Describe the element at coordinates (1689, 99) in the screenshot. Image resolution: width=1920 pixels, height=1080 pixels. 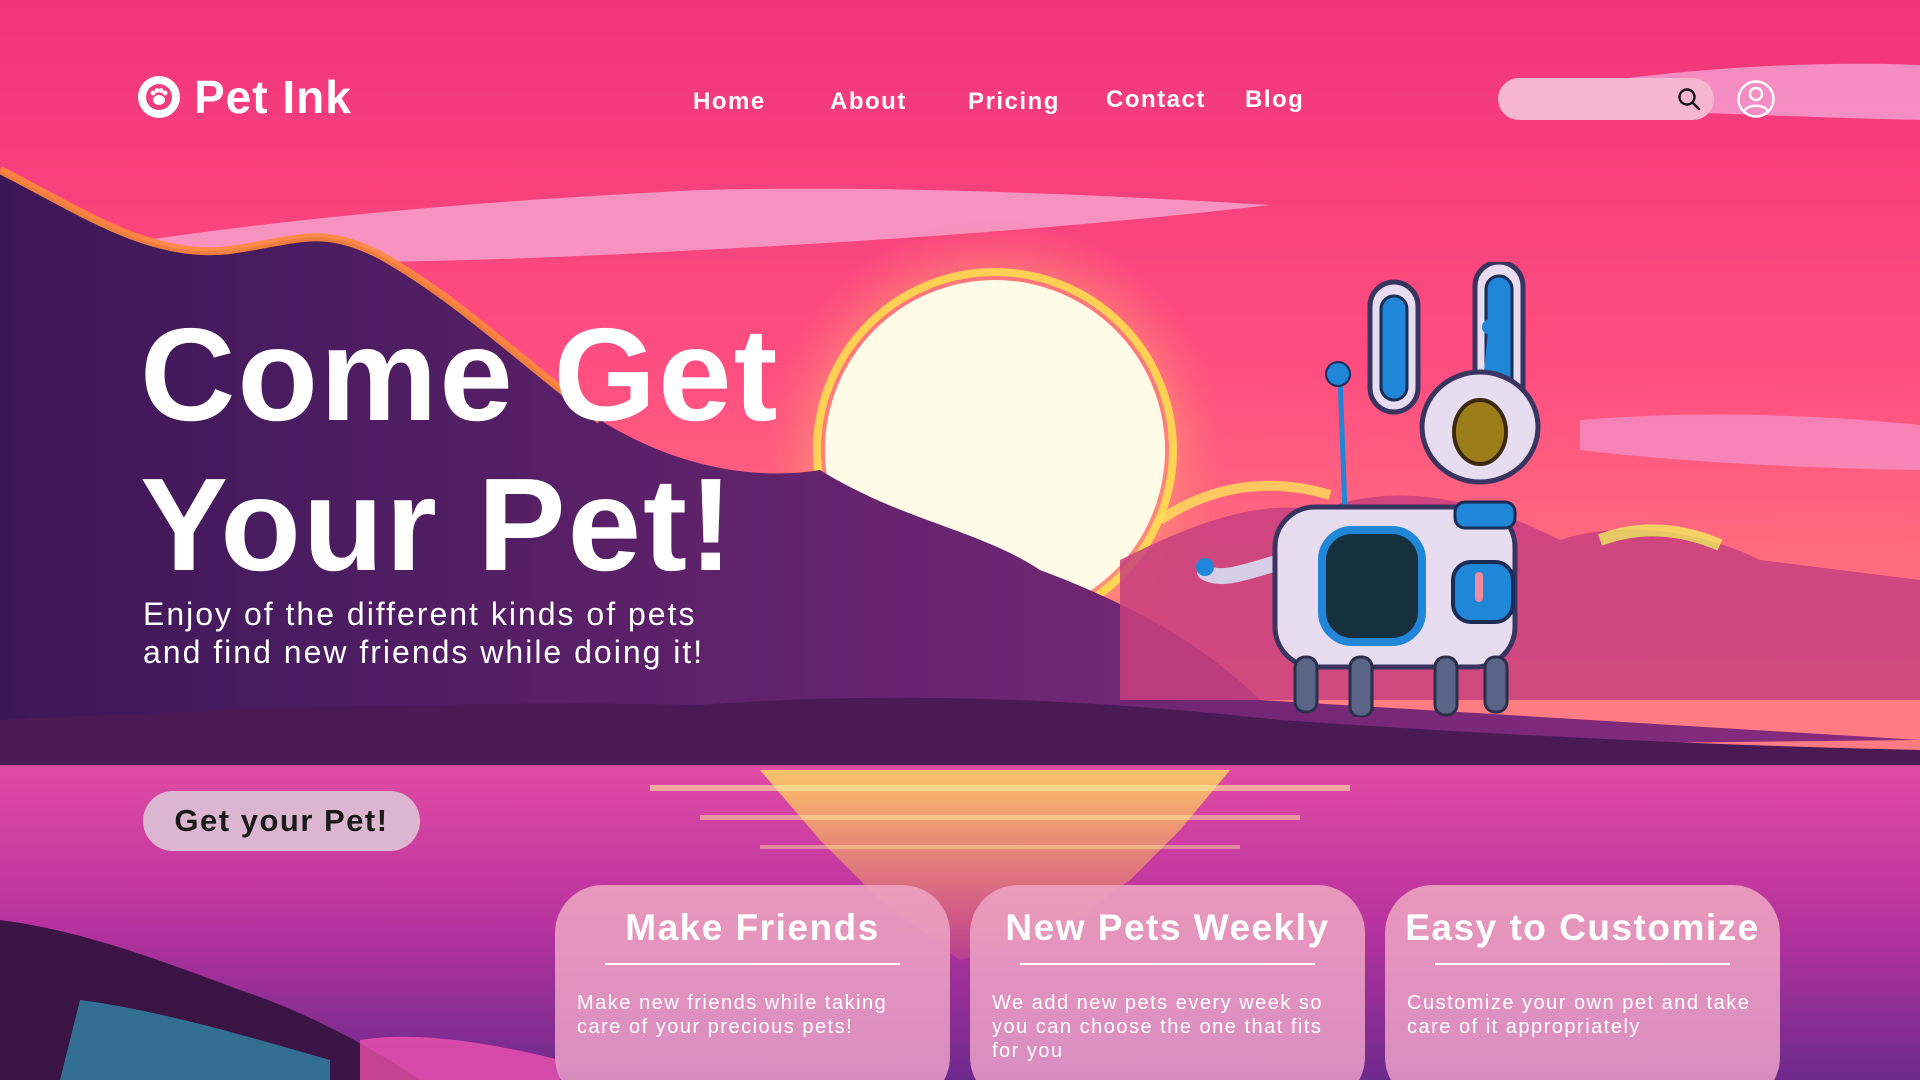
I see `search-icon` at that location.